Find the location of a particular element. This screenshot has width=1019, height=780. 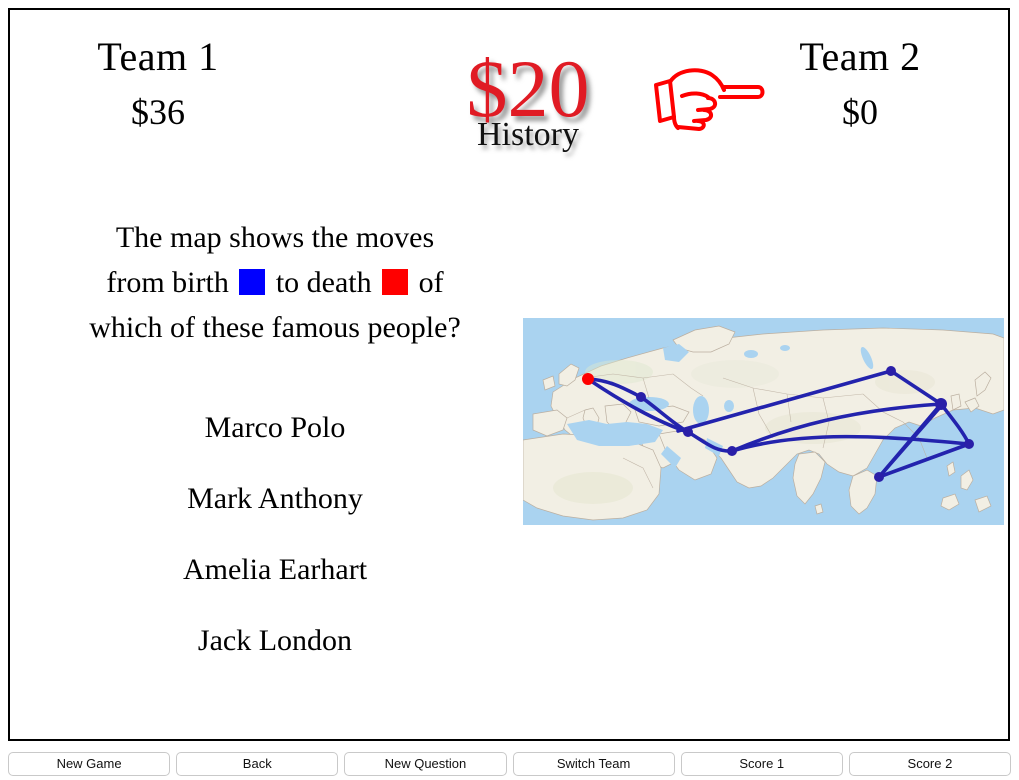

new-question-button: New Question is located at coordinates (425, 764).